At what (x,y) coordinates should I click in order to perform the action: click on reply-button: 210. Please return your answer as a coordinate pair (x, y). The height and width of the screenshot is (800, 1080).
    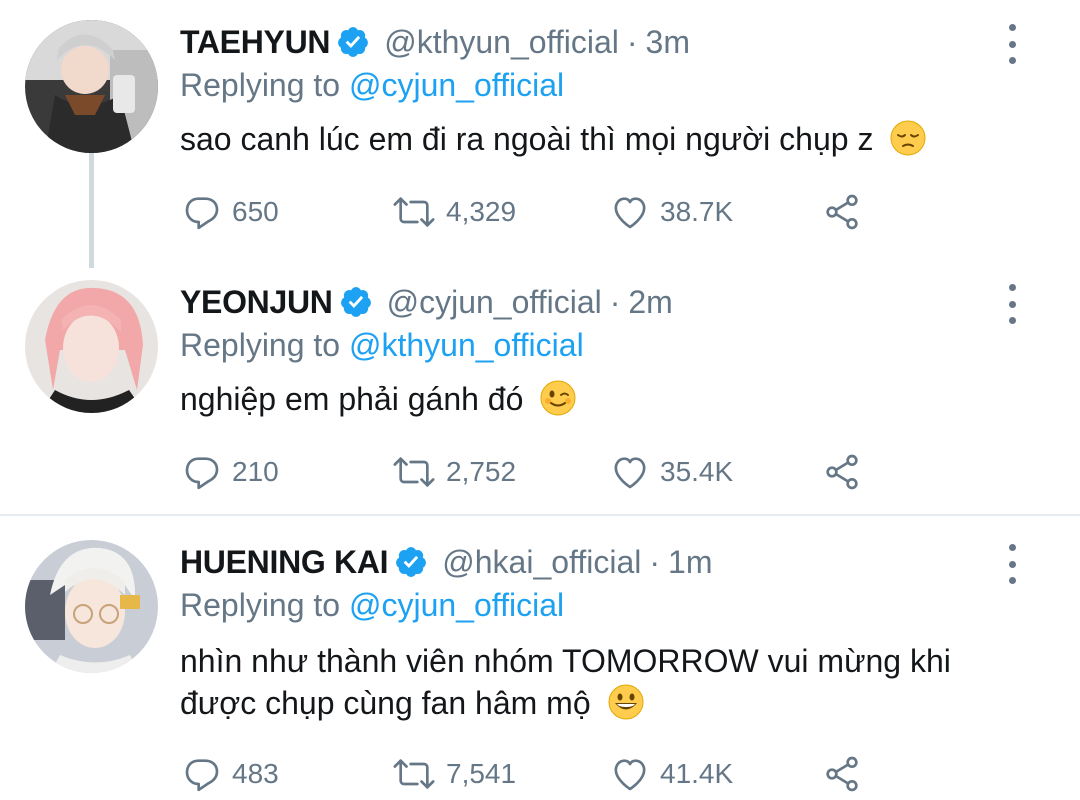
    Looking at the image, I should click on (229, 472).